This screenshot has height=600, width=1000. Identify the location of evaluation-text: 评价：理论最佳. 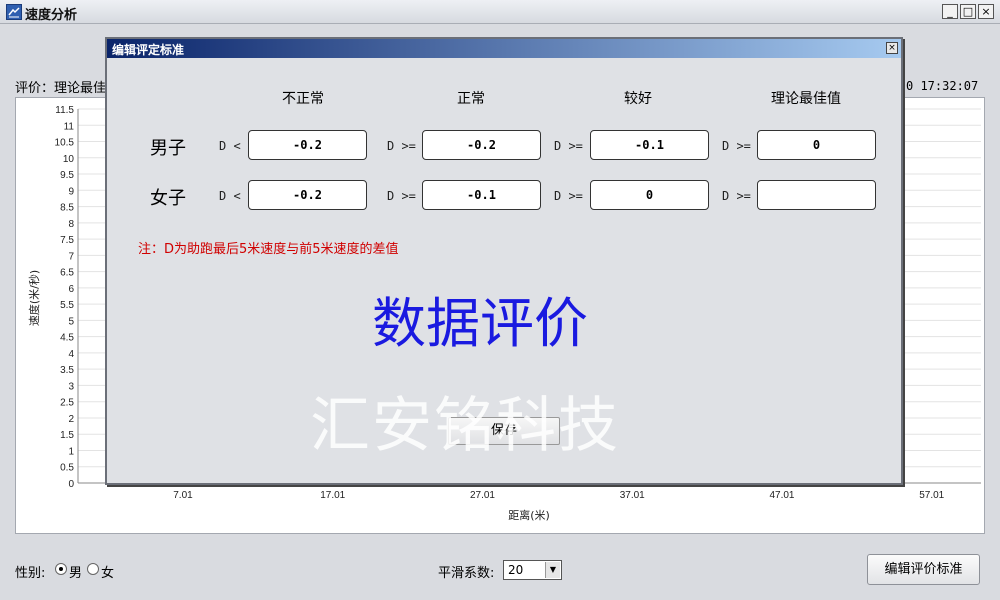
(61, 88).